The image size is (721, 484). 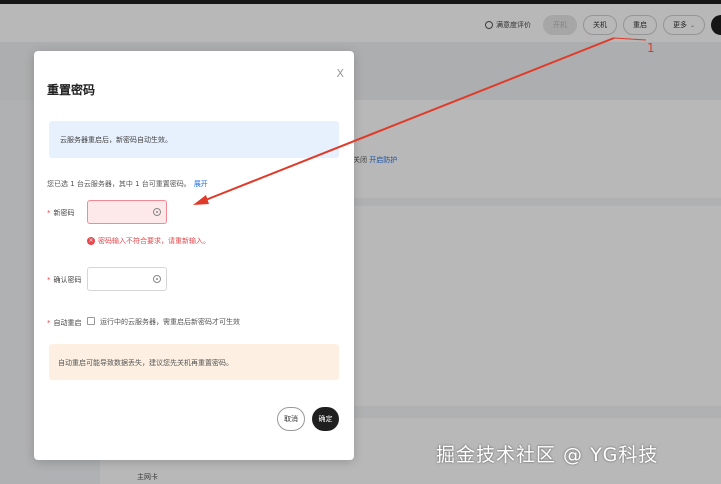 What do you see at coordinates (651, 48) in the screenshot?
I see `annotation-number: 1` at bounding box center [651, 48].